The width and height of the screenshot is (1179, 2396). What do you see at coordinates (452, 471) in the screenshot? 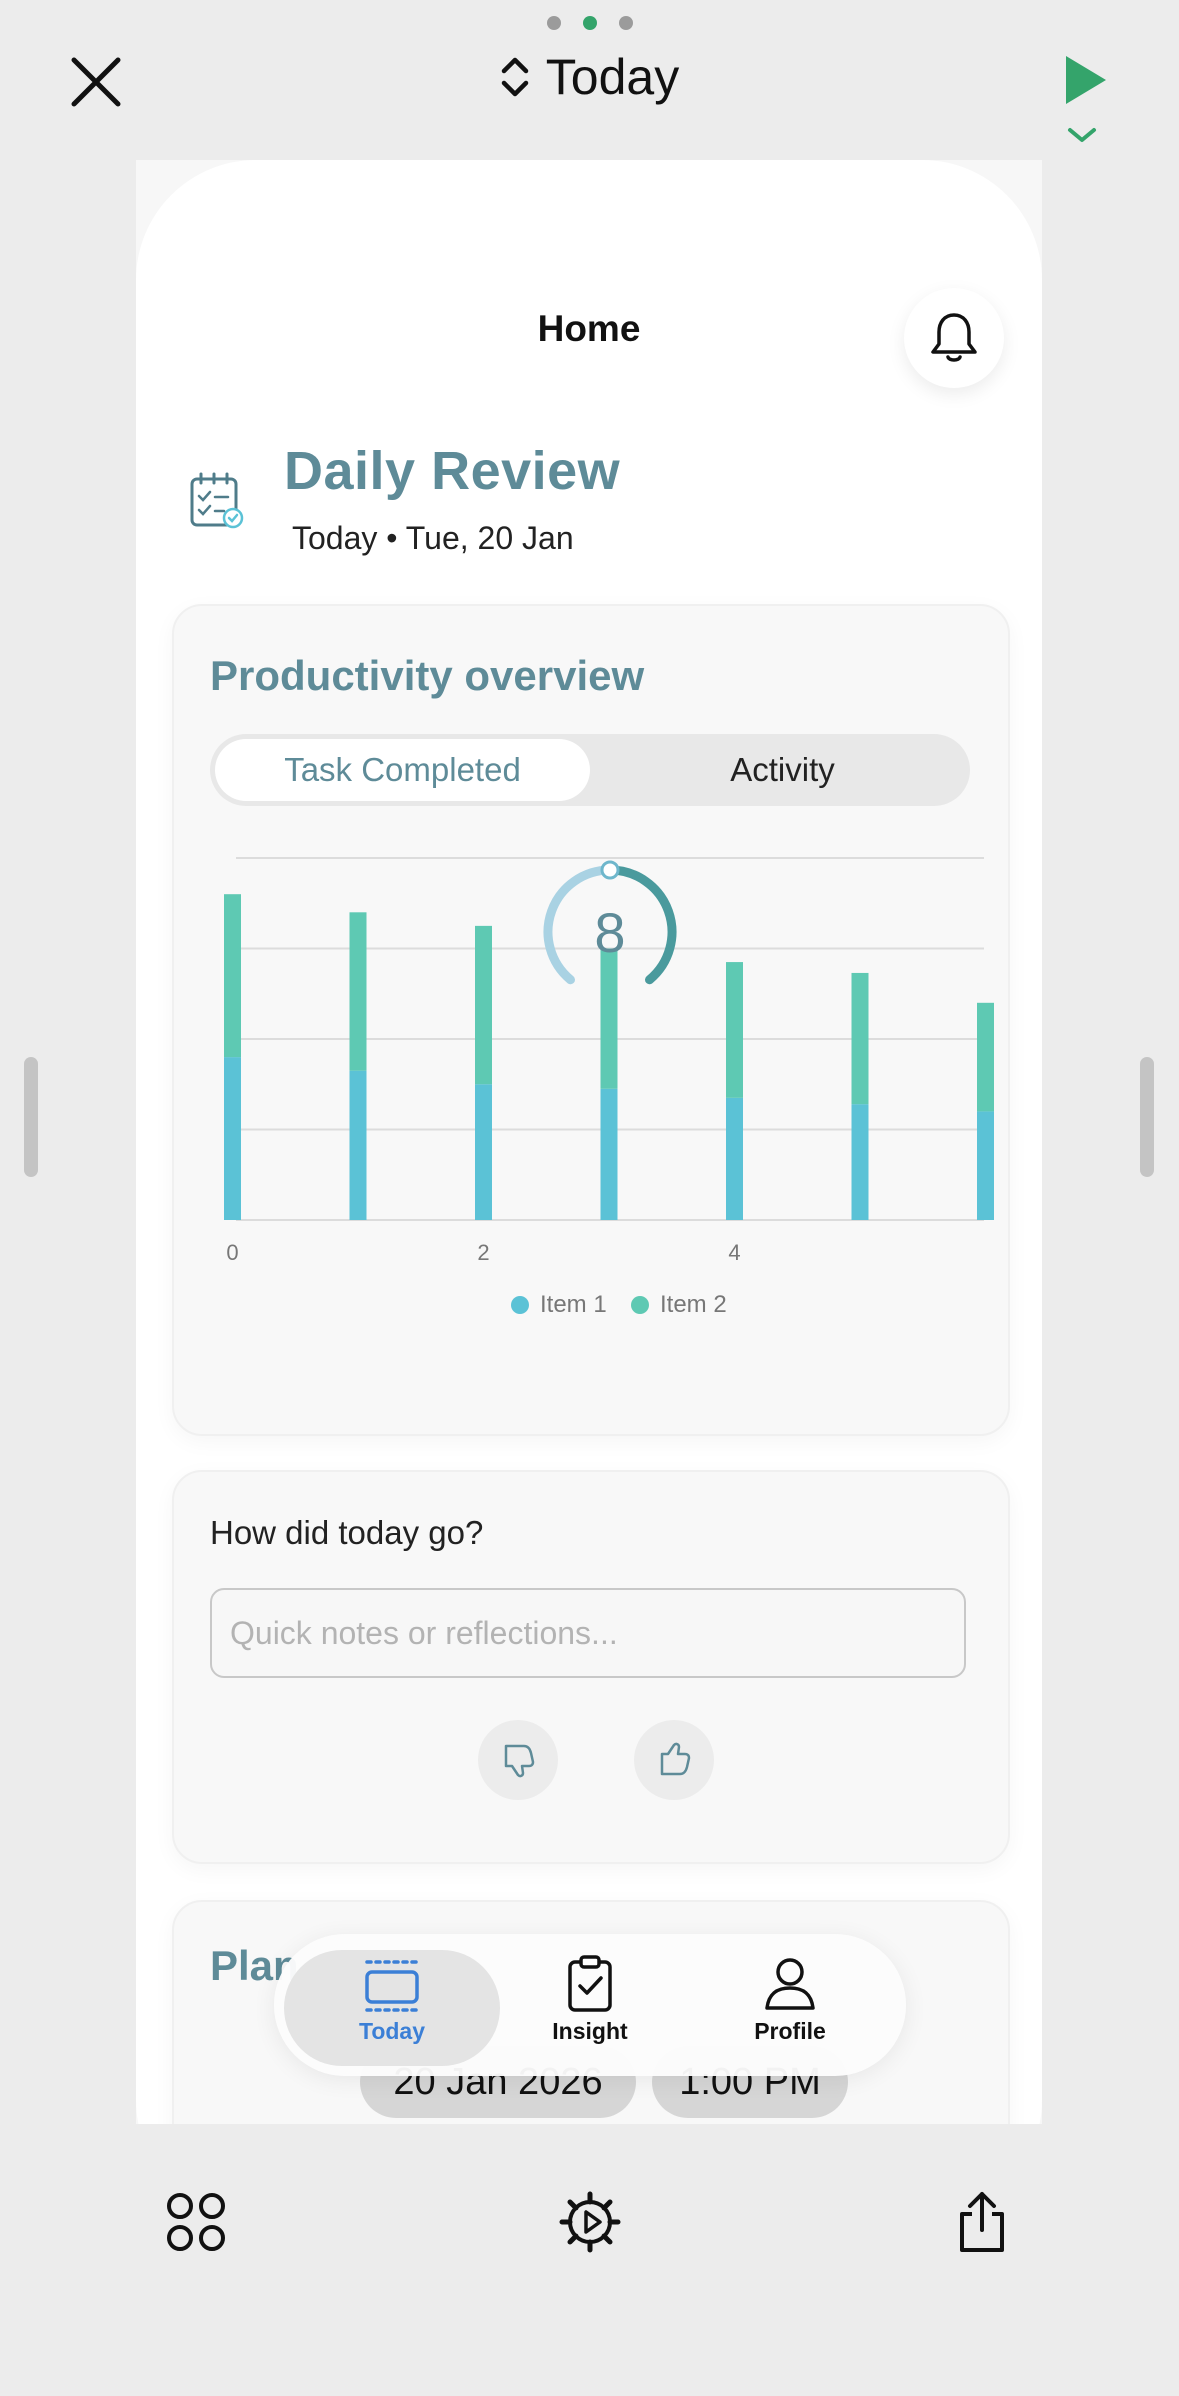
I see `review-title: Daily Review` at bounding box center [452, 471].